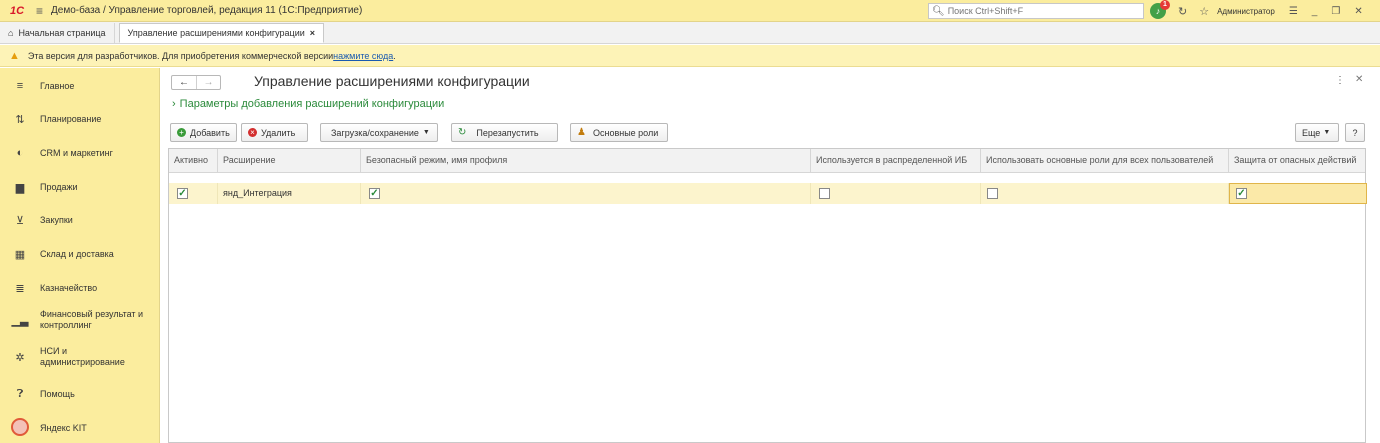 Image resolution: width=1380 pixels, height=443 pixels. I want to click on help-icon: ❓︎, so click(20, 393).